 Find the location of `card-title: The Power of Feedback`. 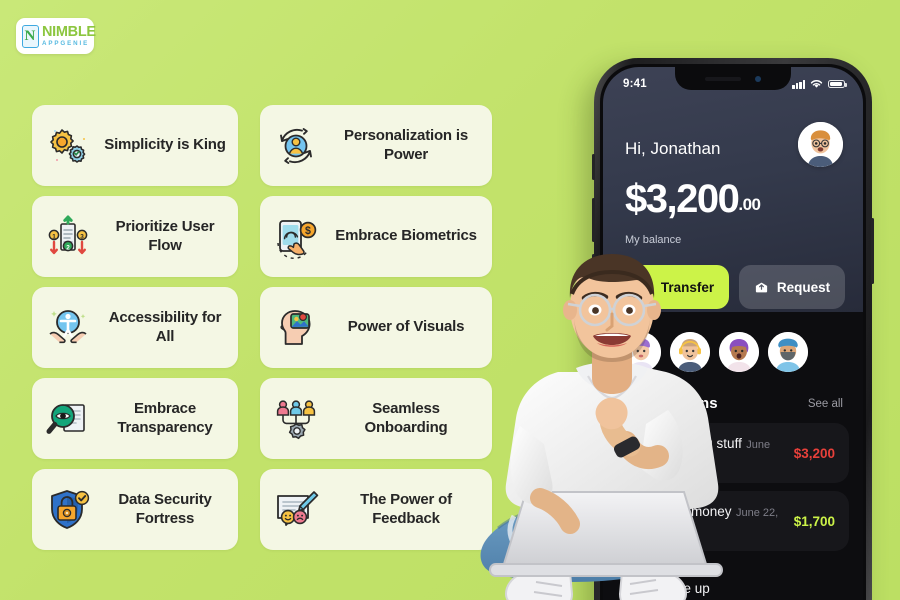

card-title: The Power of Feedback is located at coordinates (406, 508).